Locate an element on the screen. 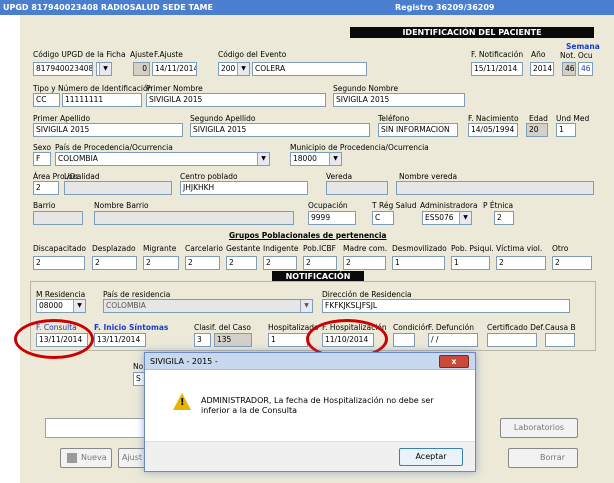  grupo-pob-icbf-field: 2 is located at coordinates (320, 263).